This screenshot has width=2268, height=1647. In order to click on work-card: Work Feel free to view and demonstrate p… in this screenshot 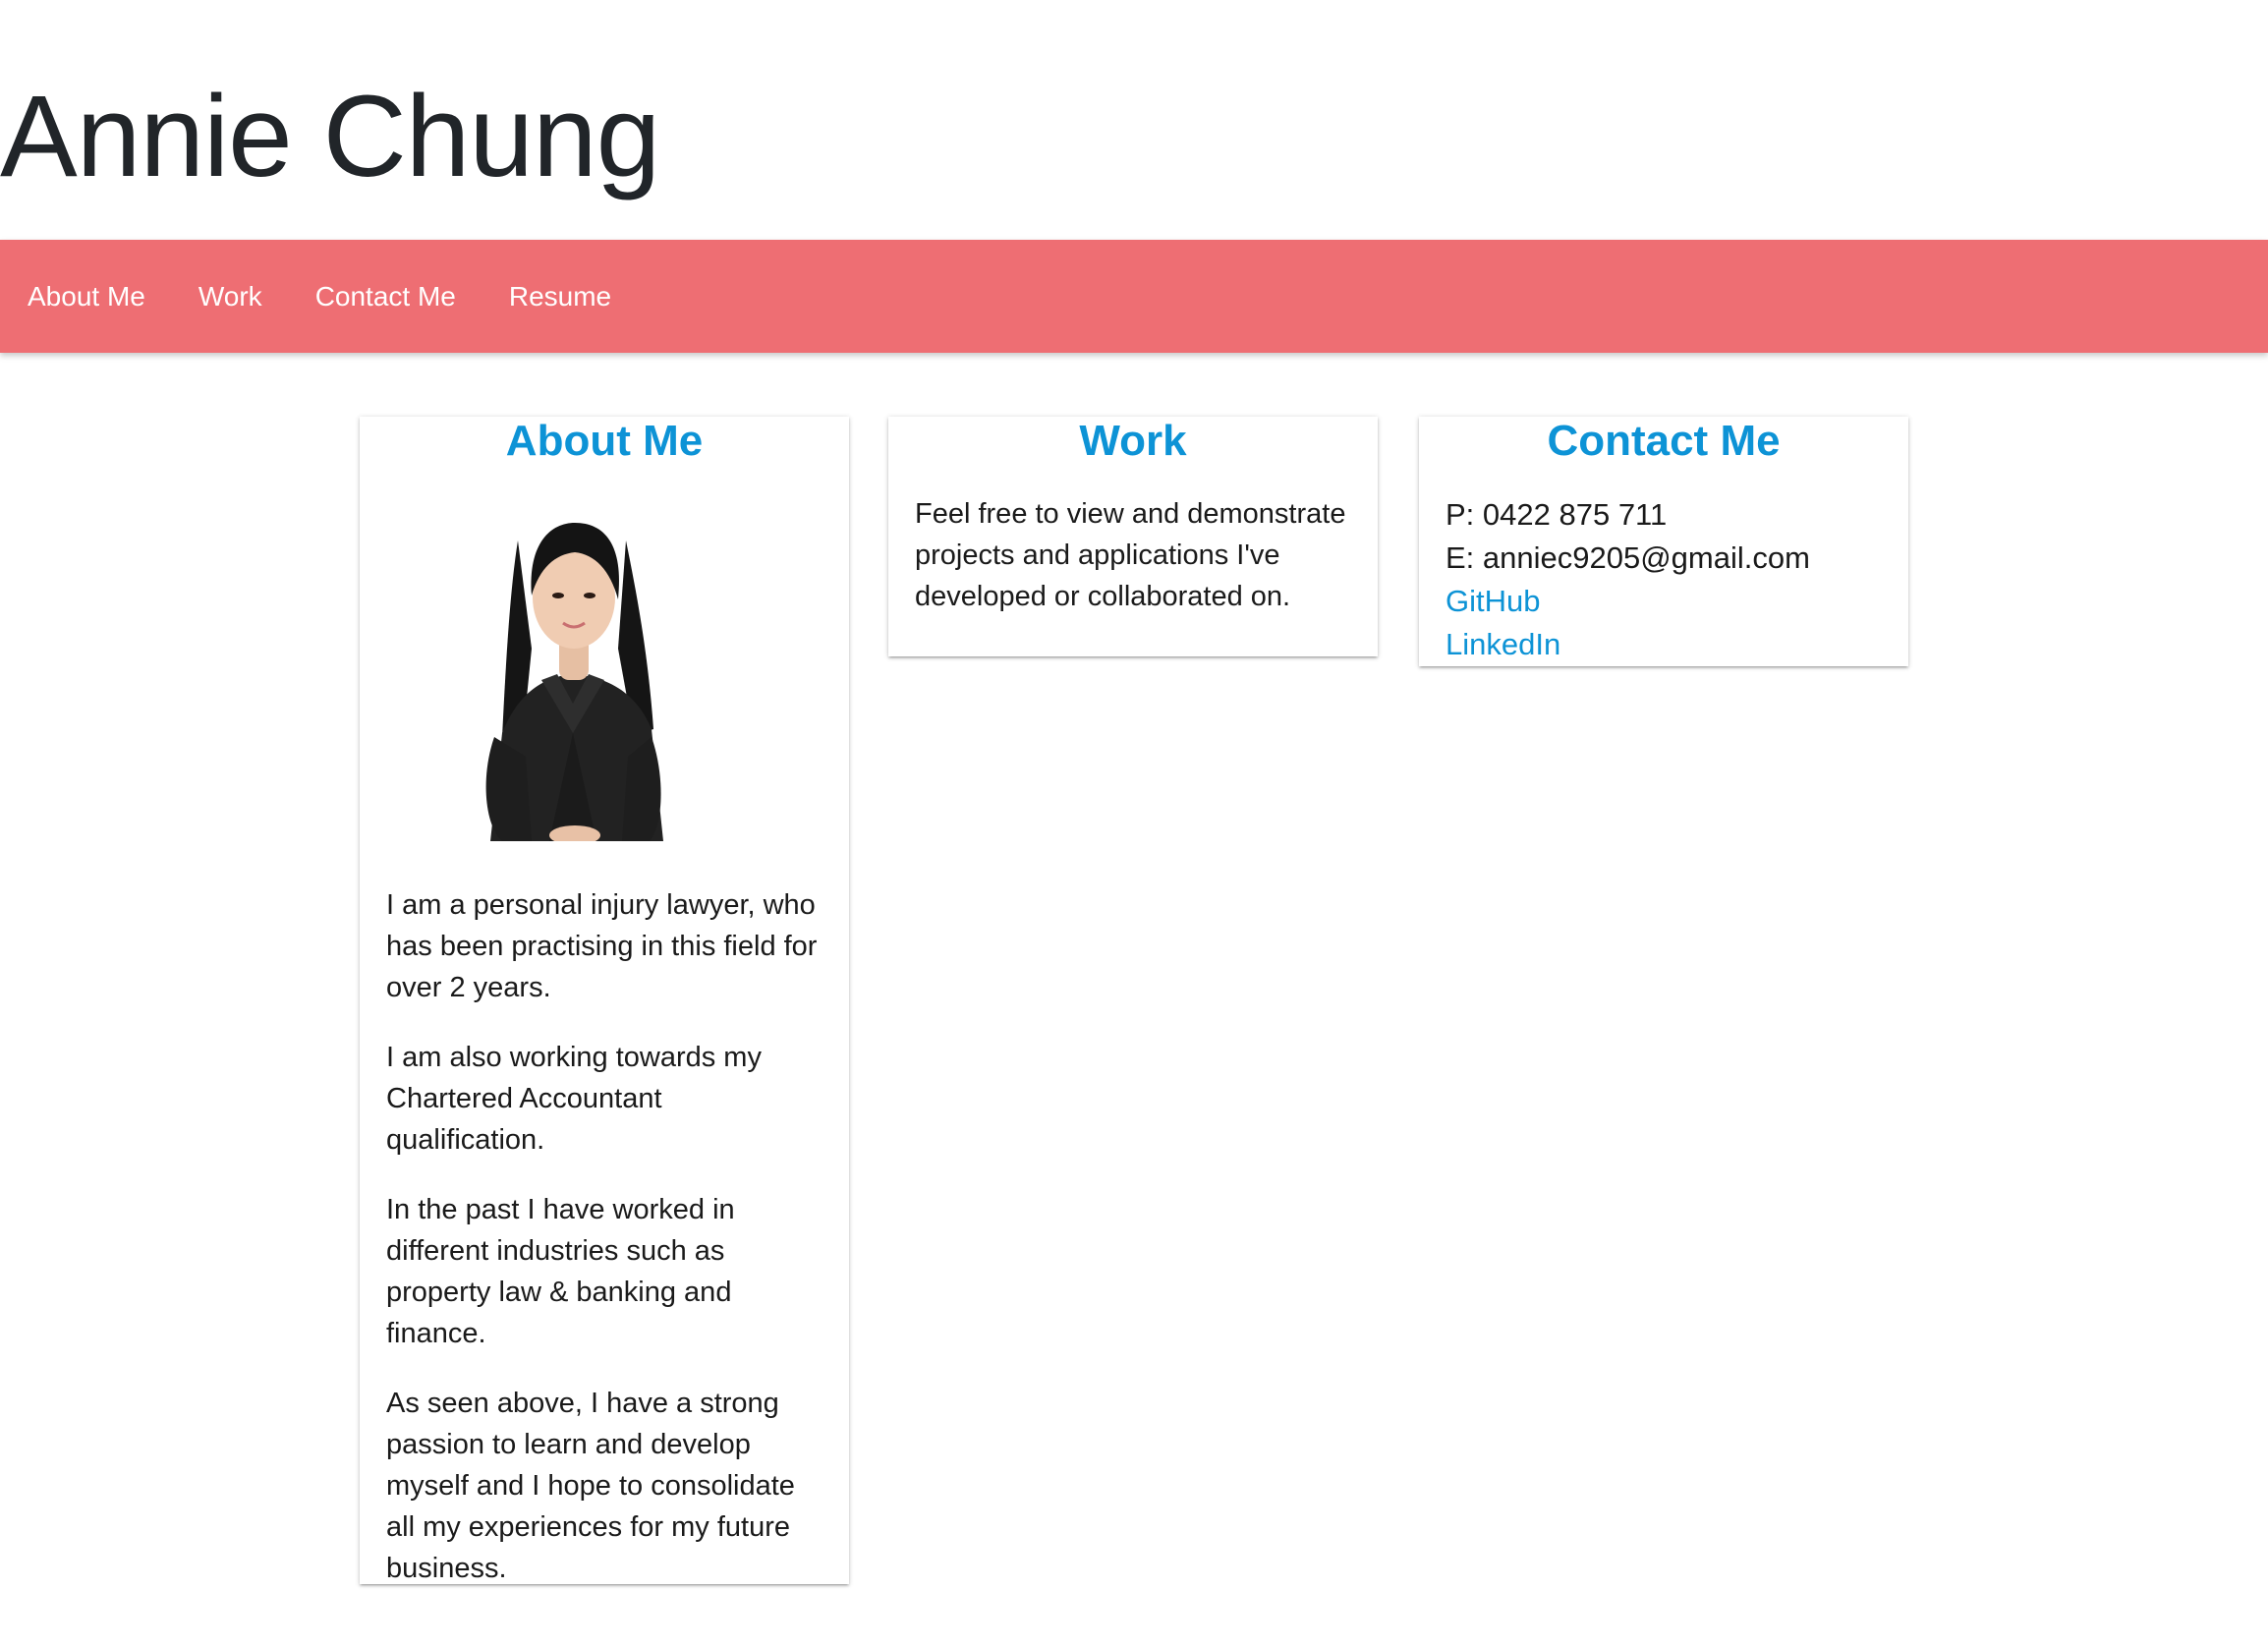, I will do `click(1133, 536)`.